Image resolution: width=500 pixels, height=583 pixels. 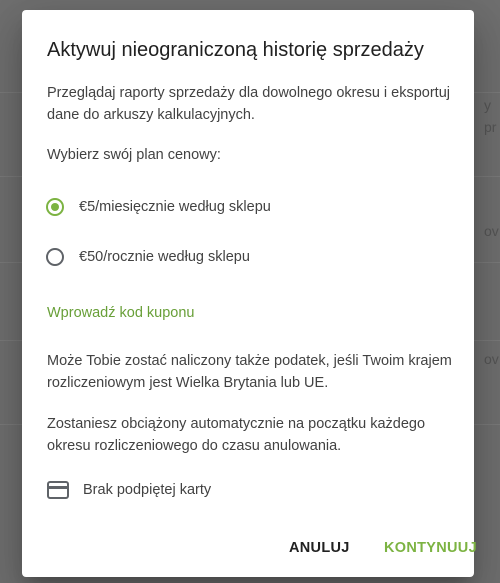 What do you see at coordinates (487, 105) in the screenshot?
I see `background-text: y` at bounding box center [487, 105].